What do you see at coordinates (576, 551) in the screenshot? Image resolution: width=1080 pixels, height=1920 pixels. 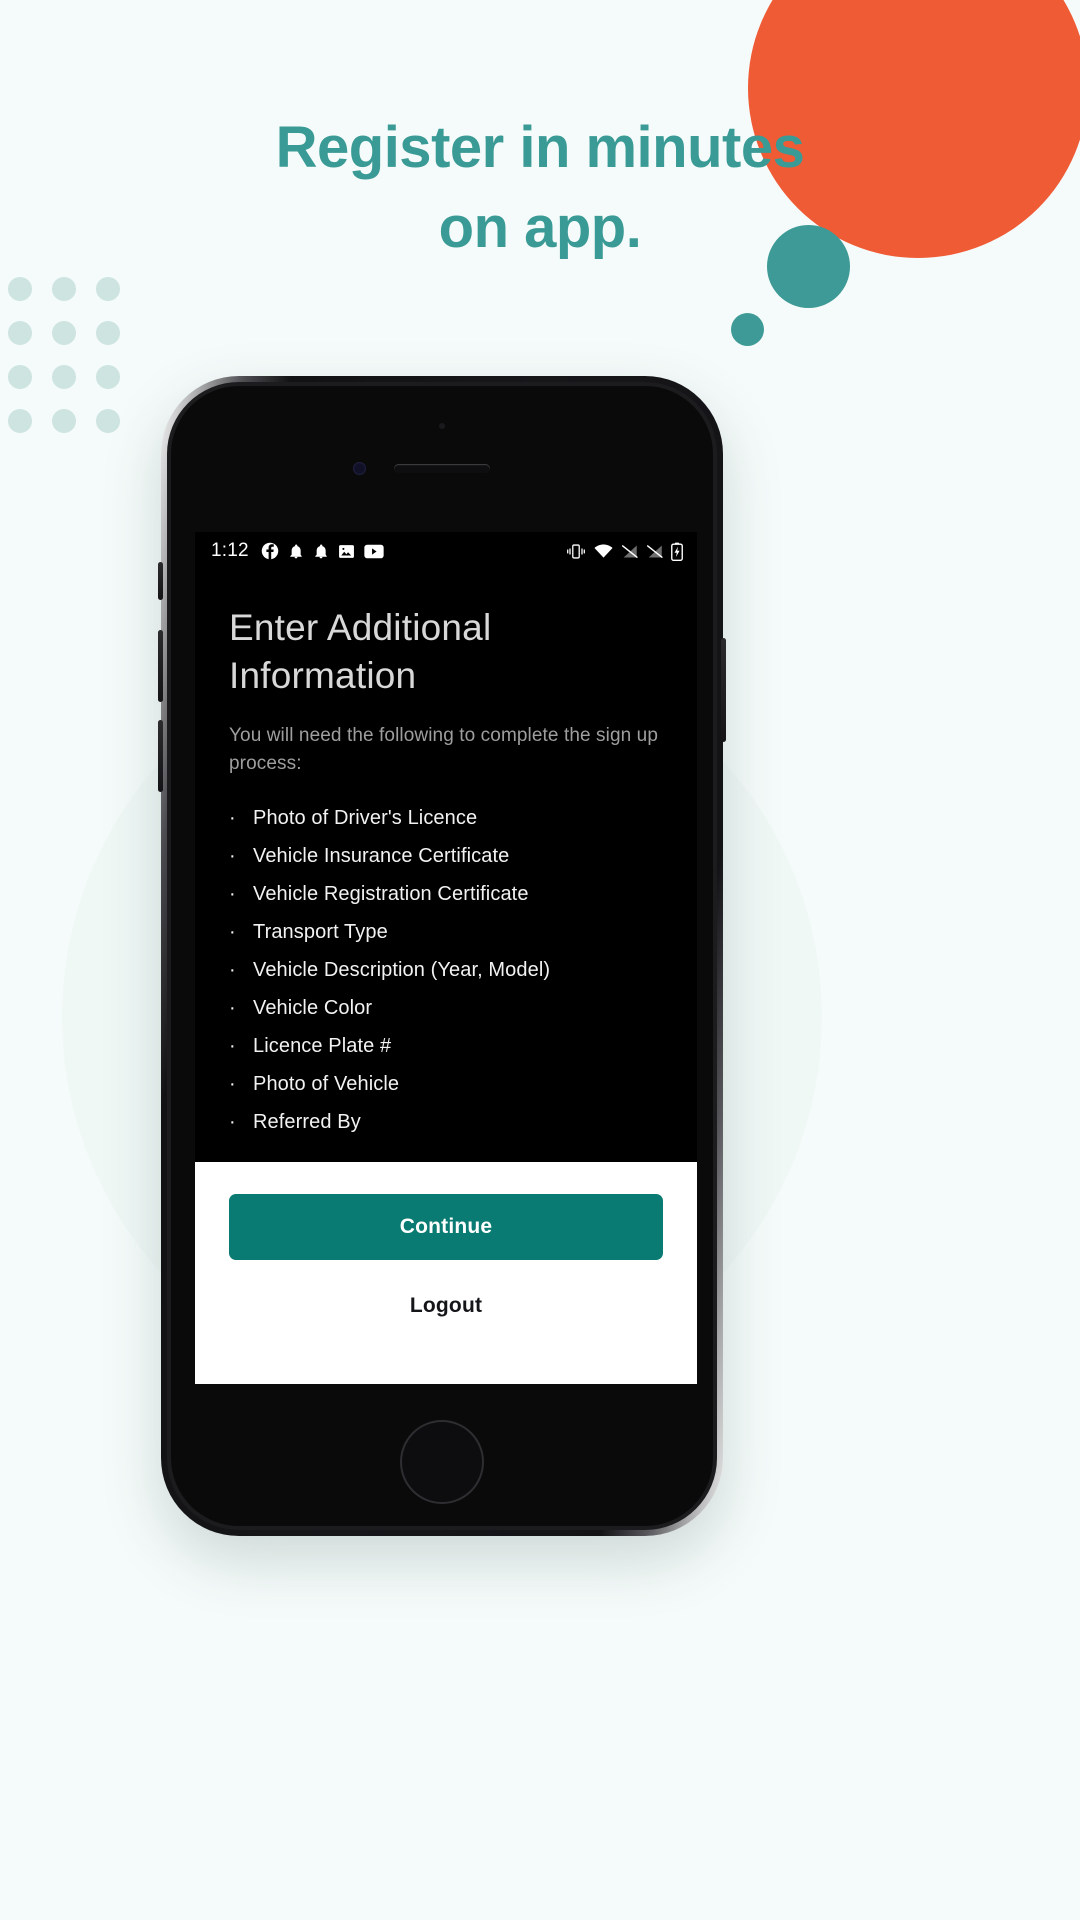 I see `vibrate-icon` at bounding box center [576, 551].